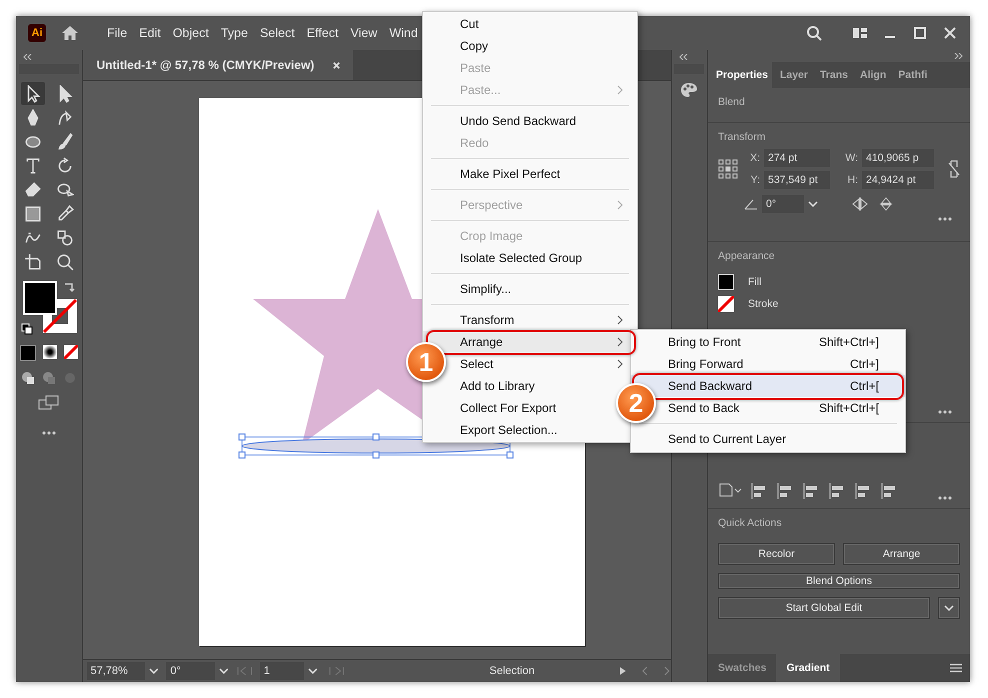 Image resolution: width=988 pixels, height=698 pixels. What do you see at coordinates (956, 668) in the screenshot?
I see `menu-icon` at bounding box center [956, 668].